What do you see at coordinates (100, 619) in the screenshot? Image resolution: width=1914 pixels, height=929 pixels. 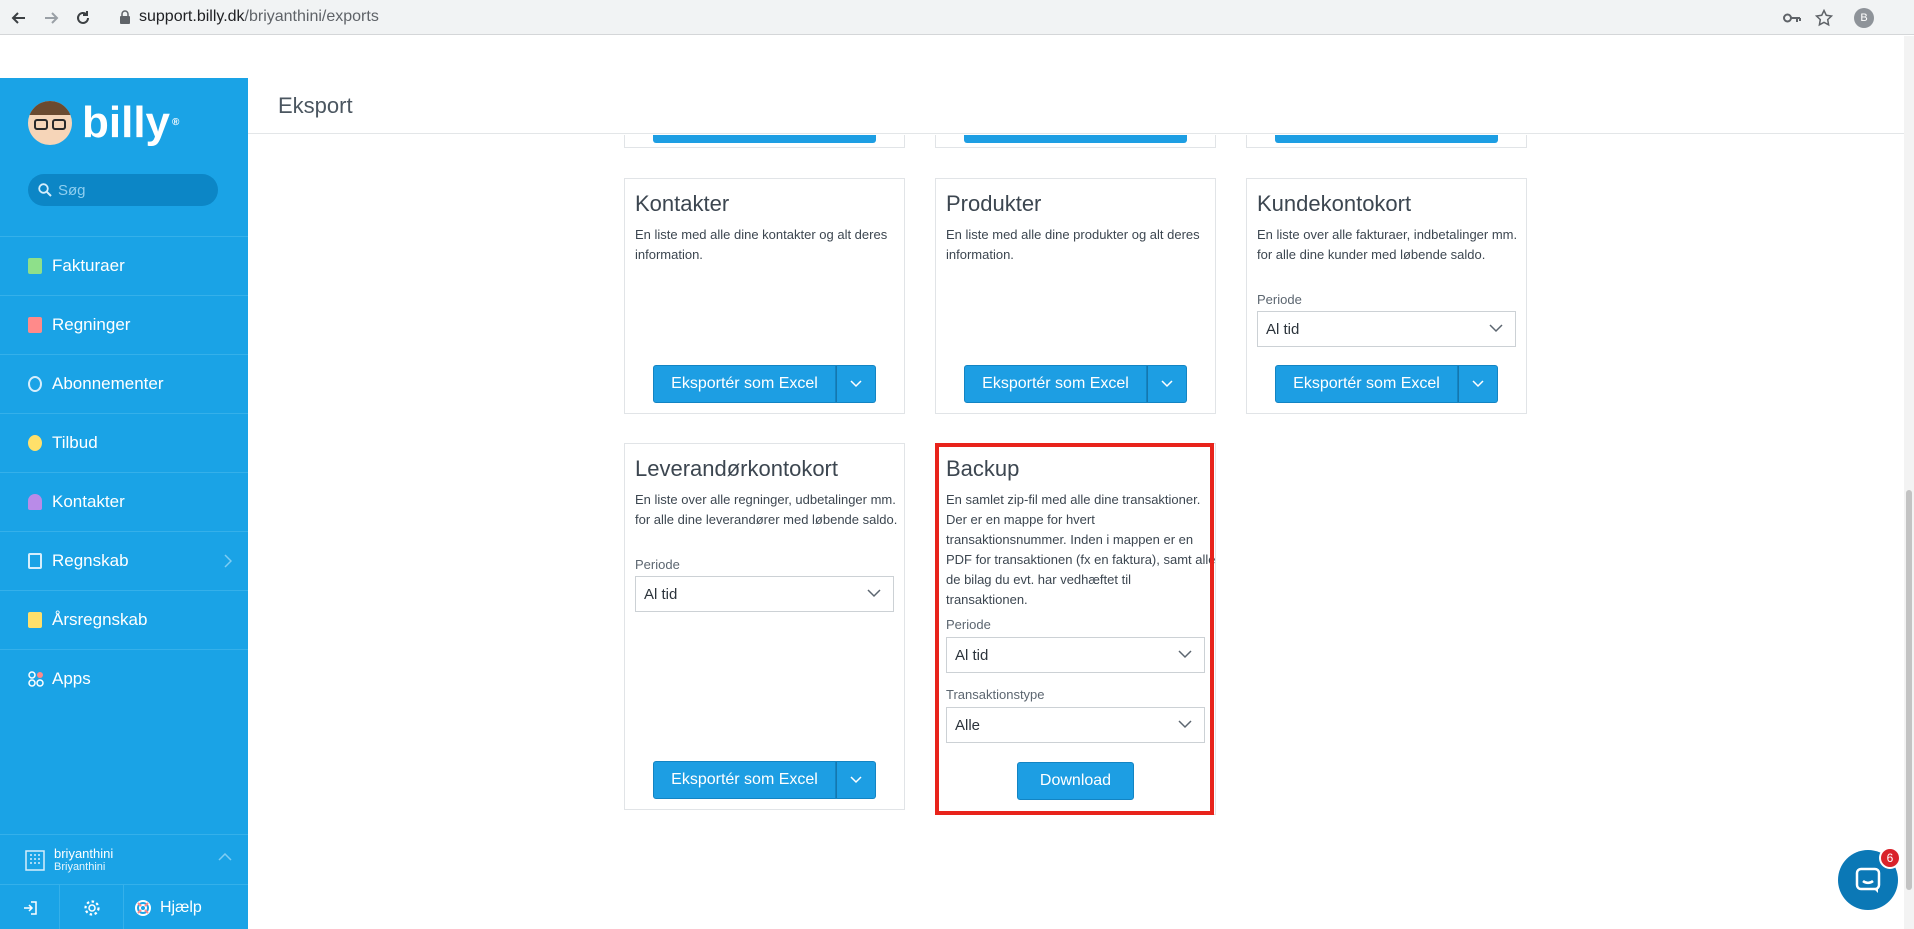 I see `sidebar-item-label: Årsregnskab` at bounding box center [100, 619].